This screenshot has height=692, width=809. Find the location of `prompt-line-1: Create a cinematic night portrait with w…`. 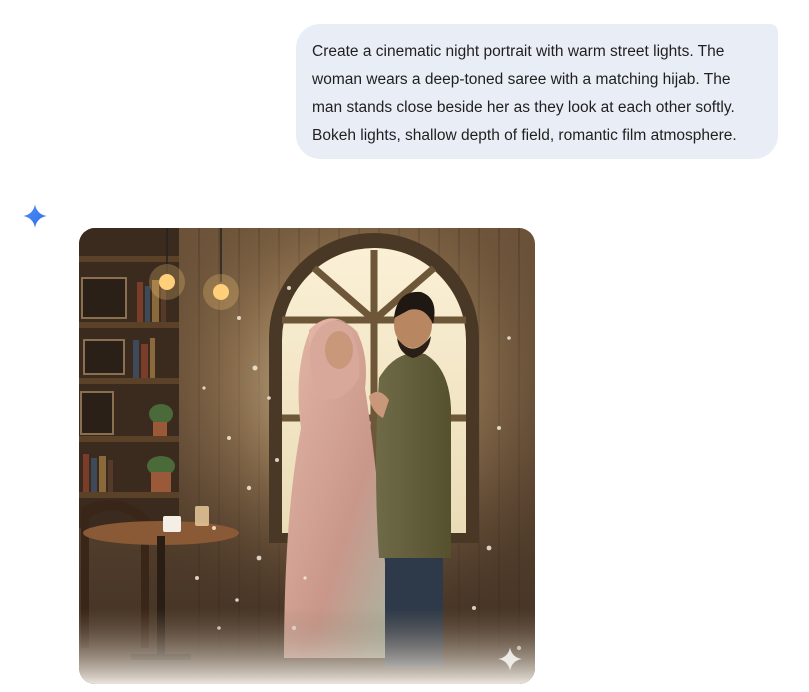

prompt-line-1: Create a cinematic night portrait with w… is located at coordinates (518, 51).